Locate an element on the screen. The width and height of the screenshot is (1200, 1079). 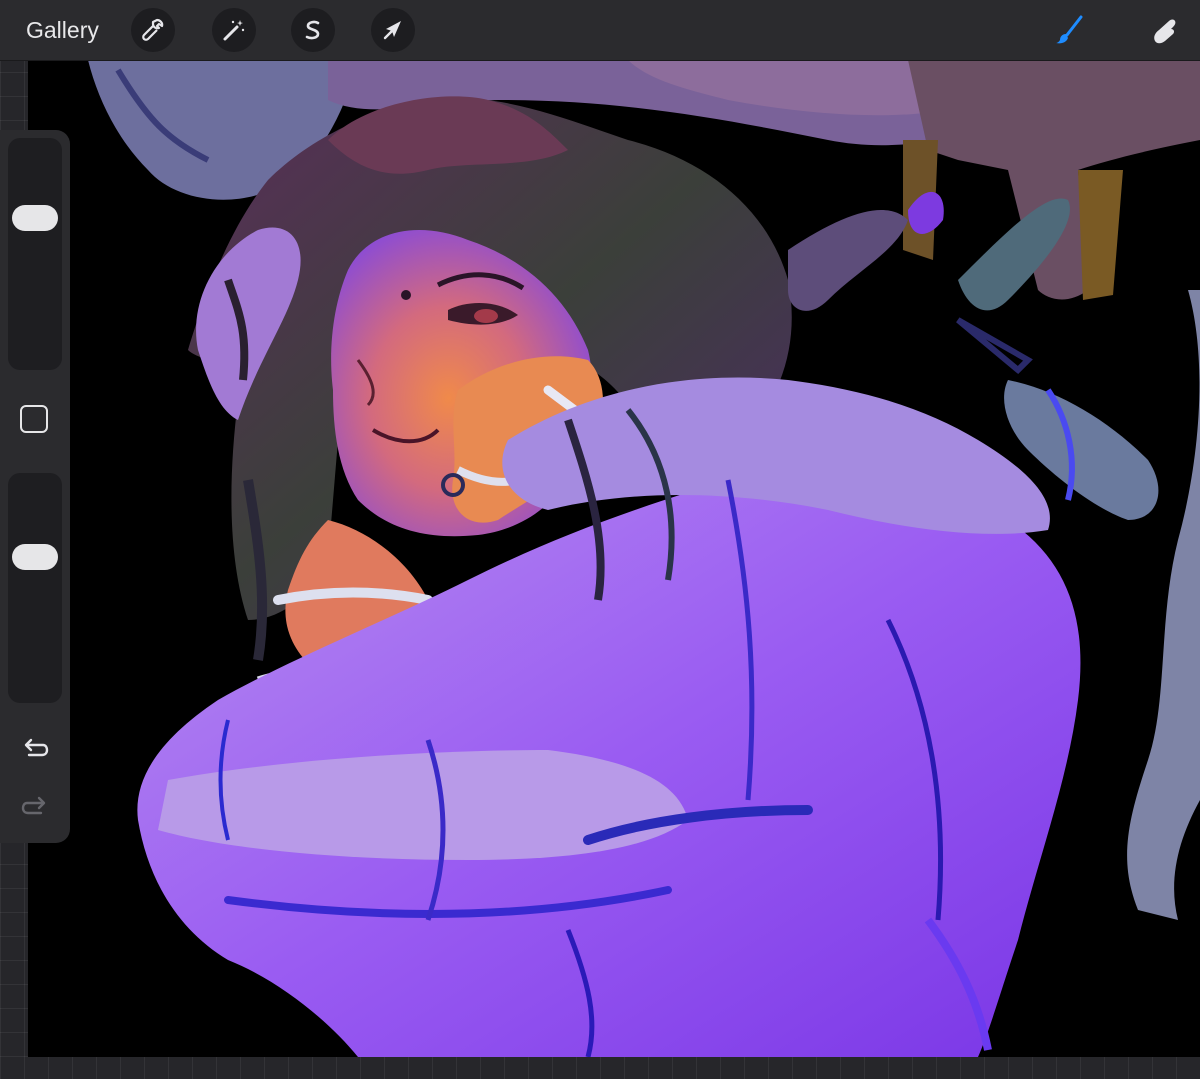
brush-button is located at coordinates (1069, 30).